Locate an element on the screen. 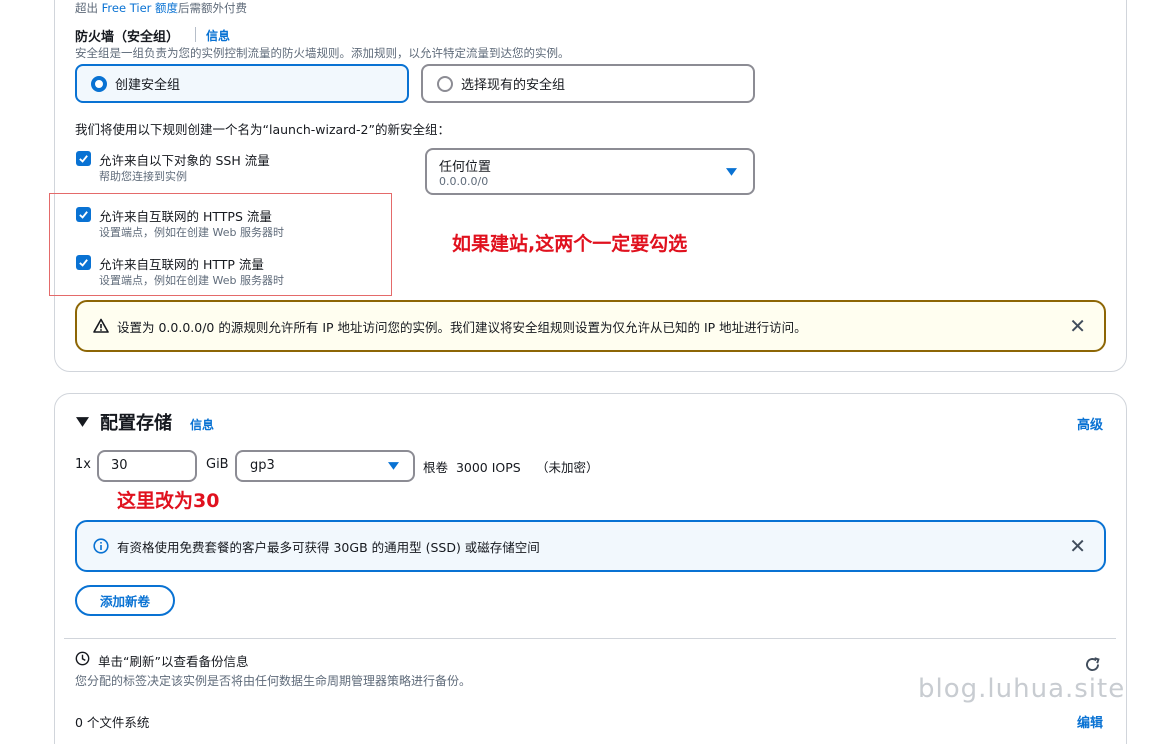 This screenshot has width=1149, height=744. storage-title: 配置存储 is located at coordinates (136, 423).